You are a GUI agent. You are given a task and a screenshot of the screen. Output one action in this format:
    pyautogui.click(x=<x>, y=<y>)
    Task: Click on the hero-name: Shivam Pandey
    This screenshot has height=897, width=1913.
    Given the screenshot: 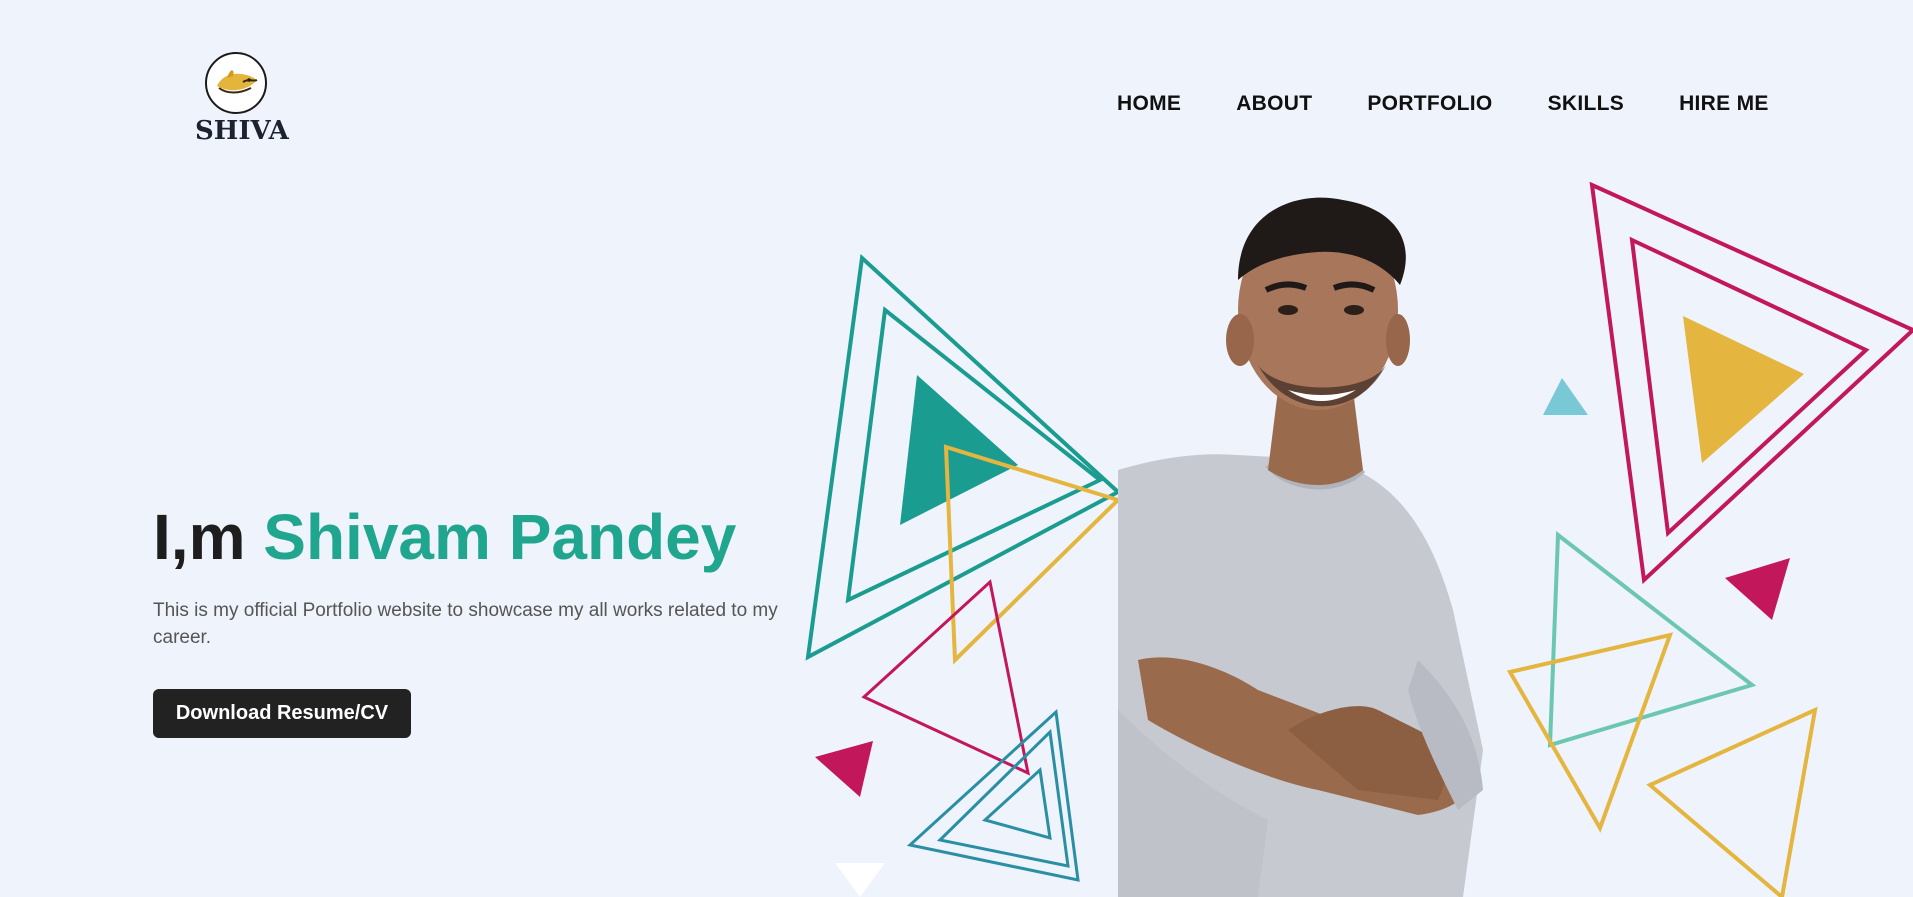 What is the action you would take?
    pyautogui.click(x=500, y=537)
    